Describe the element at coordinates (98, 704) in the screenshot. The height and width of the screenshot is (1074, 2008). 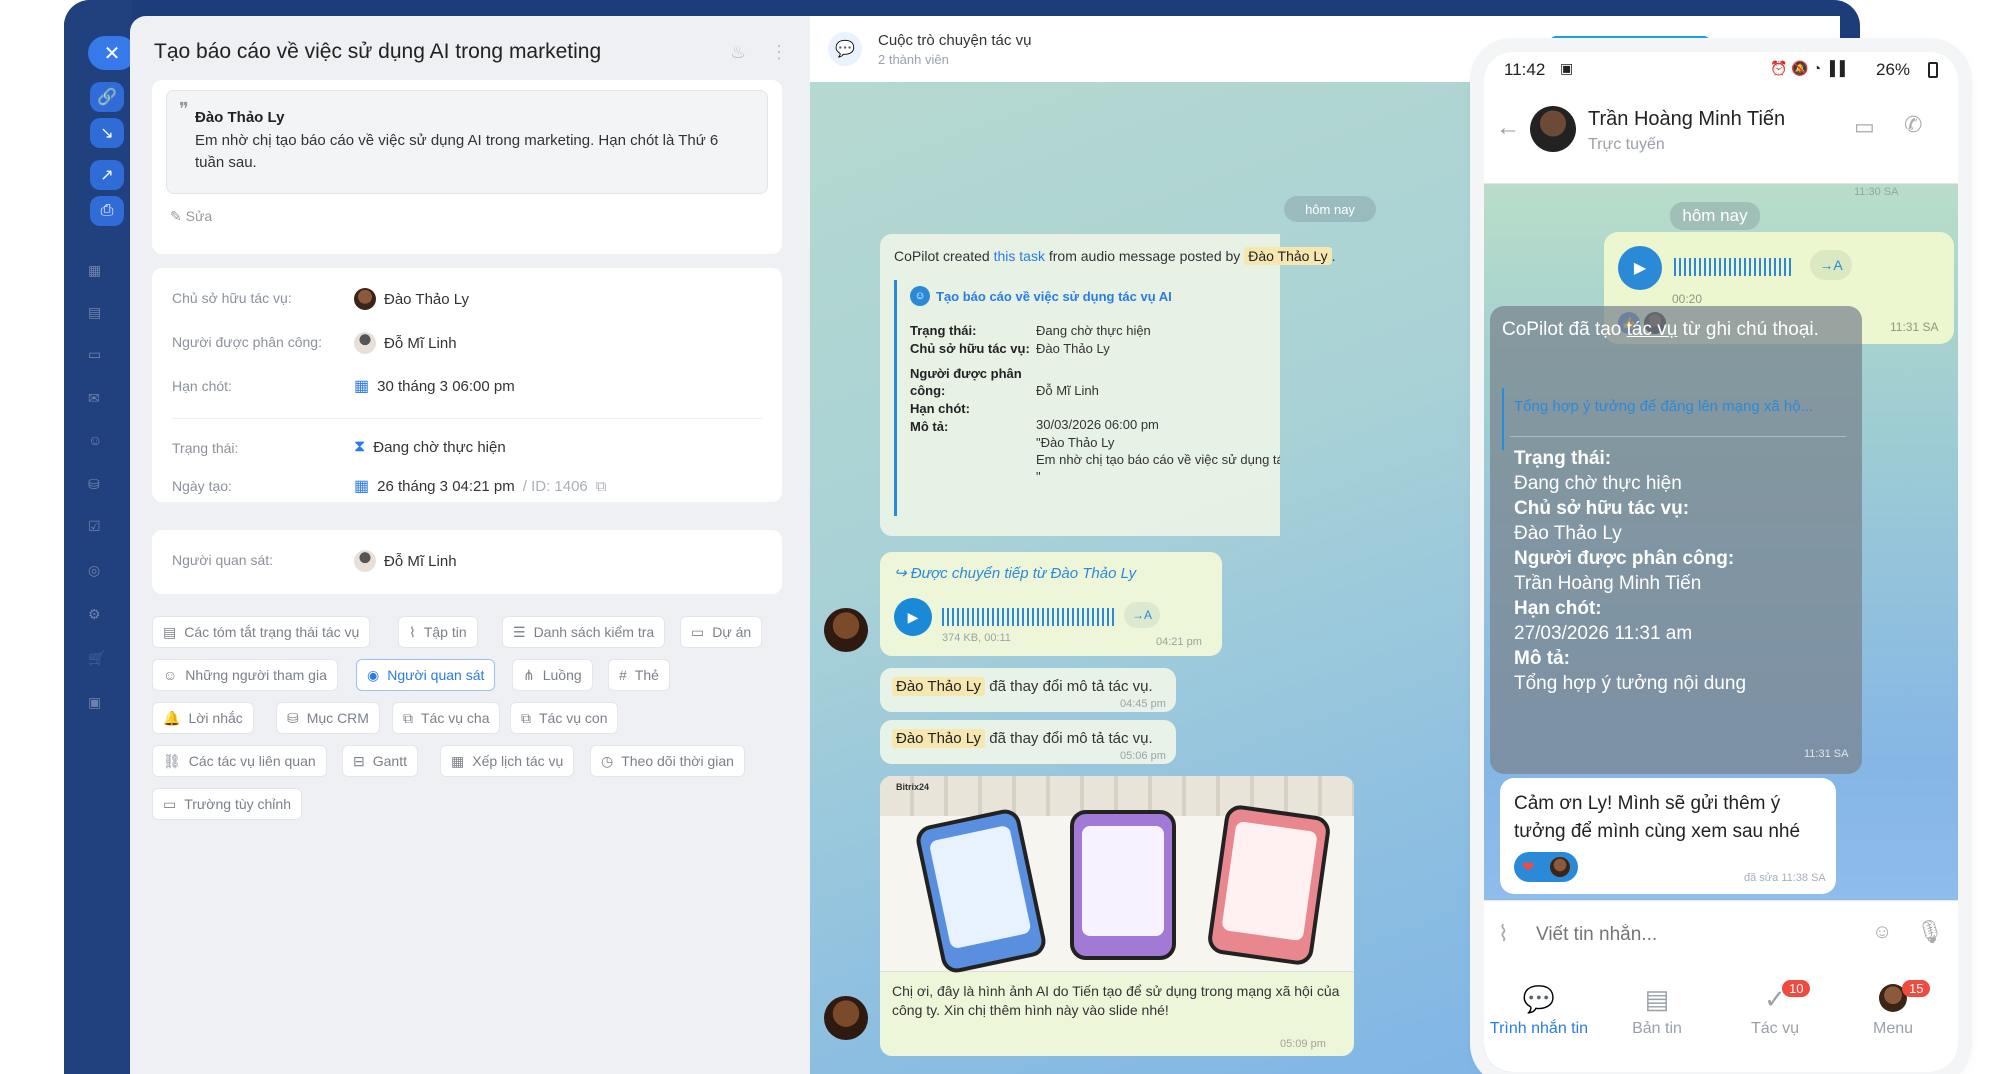
I see `inventory-icon: ▣` at that location.